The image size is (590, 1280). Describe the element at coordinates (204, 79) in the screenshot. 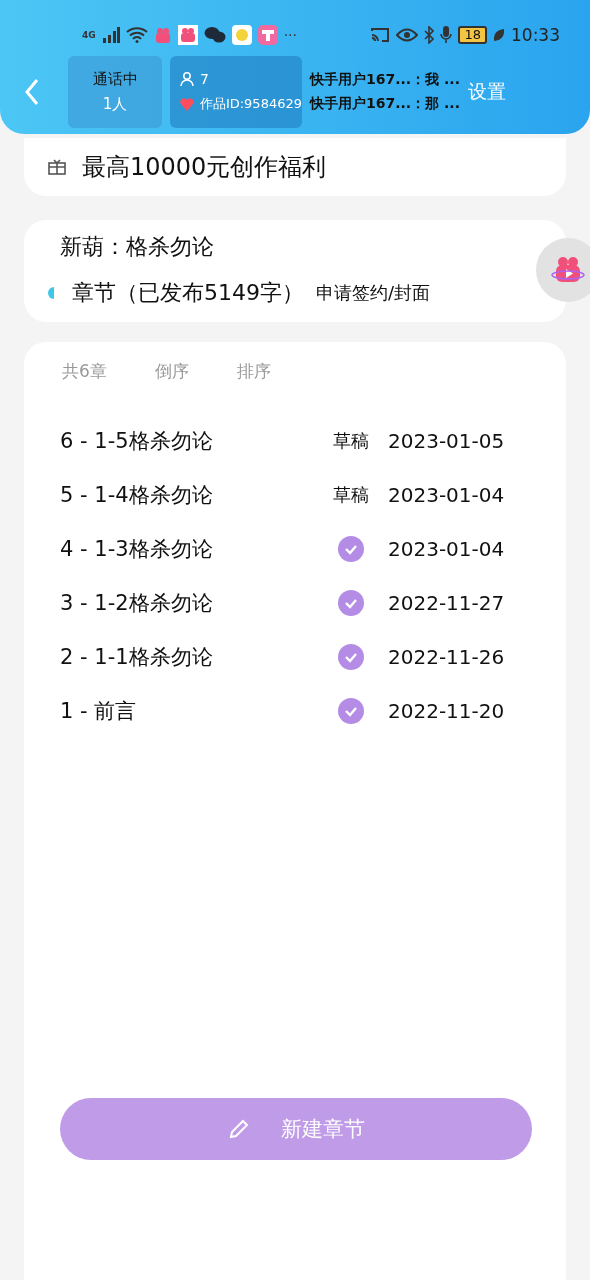

I see `viewer-count: 7` at that location.